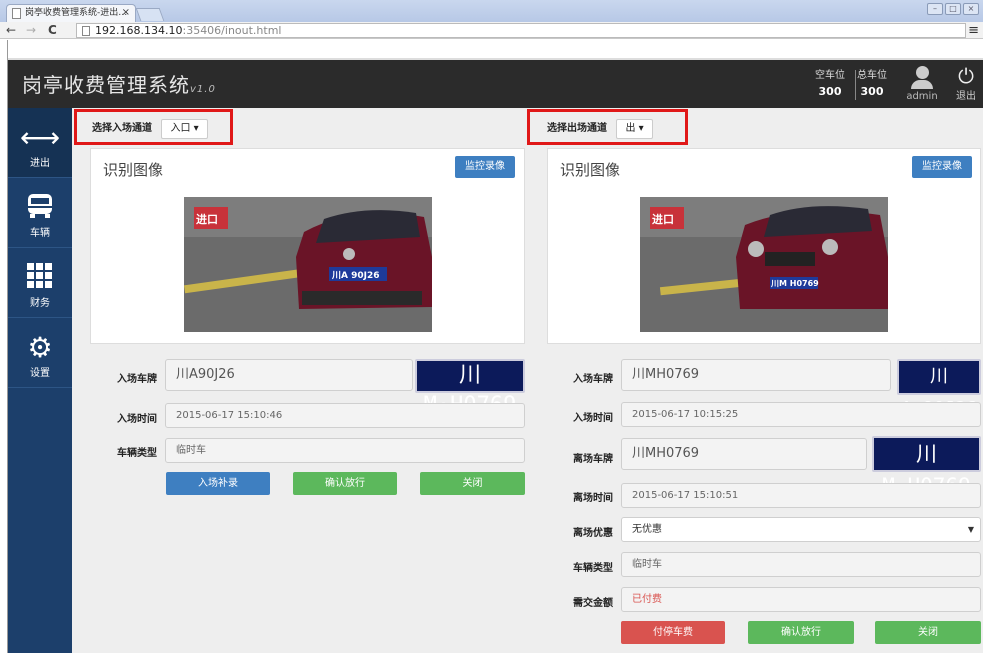  Describe the element at coordinates (590, 170) in the screenshot. I see `exit-image-header: 识别图像` at that location.